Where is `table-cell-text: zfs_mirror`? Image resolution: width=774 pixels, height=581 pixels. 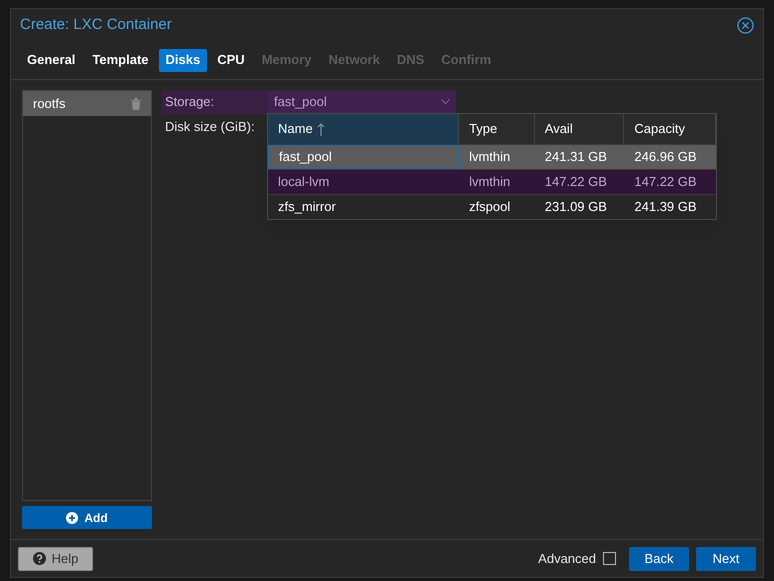 table-cell-text: zfs_mirror is located at coordinates (307, 207).